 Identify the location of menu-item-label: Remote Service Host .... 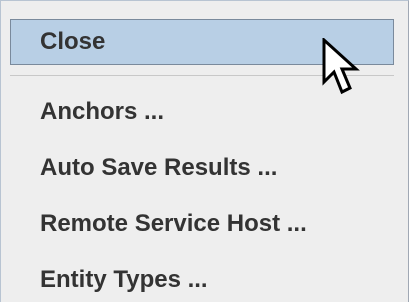
(173, 223).